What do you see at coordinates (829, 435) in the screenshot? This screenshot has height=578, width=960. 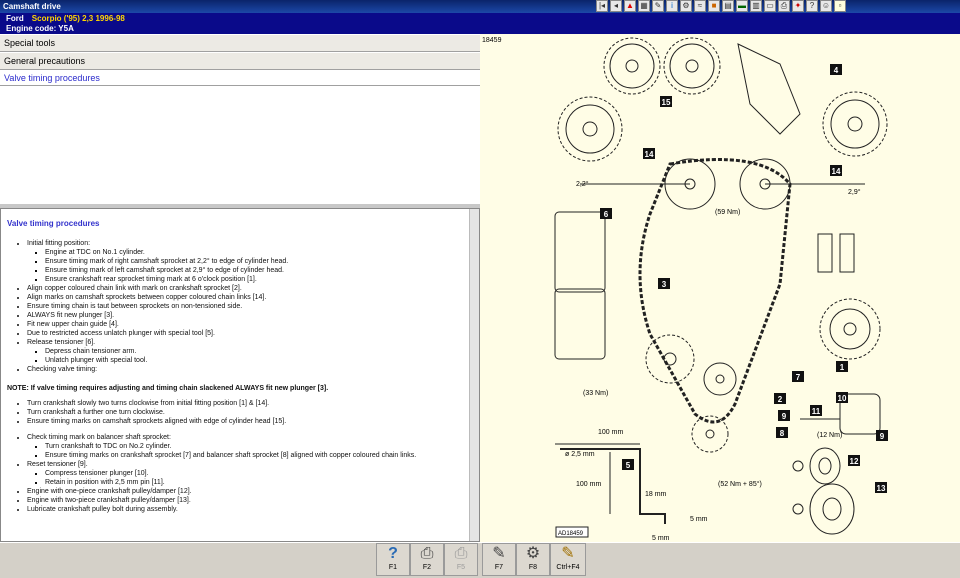 I see `torque-label-12: (12 Nm)` at bounding box center [829, 435].